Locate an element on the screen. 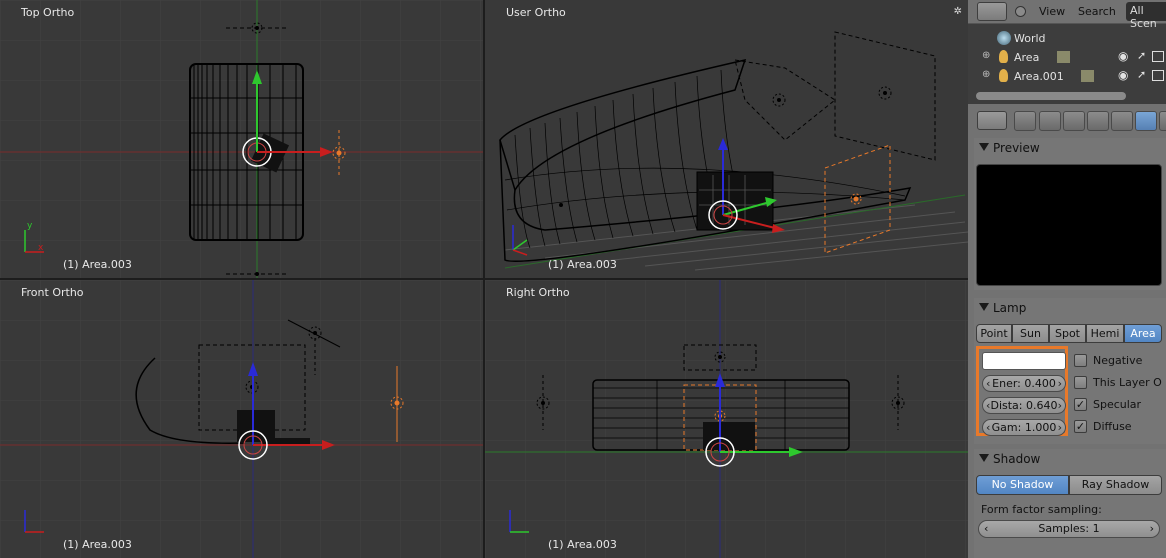 The width and height of the screenshot is (1166, 558). panel-title: Shadow is located at coordinates (1017, 459).